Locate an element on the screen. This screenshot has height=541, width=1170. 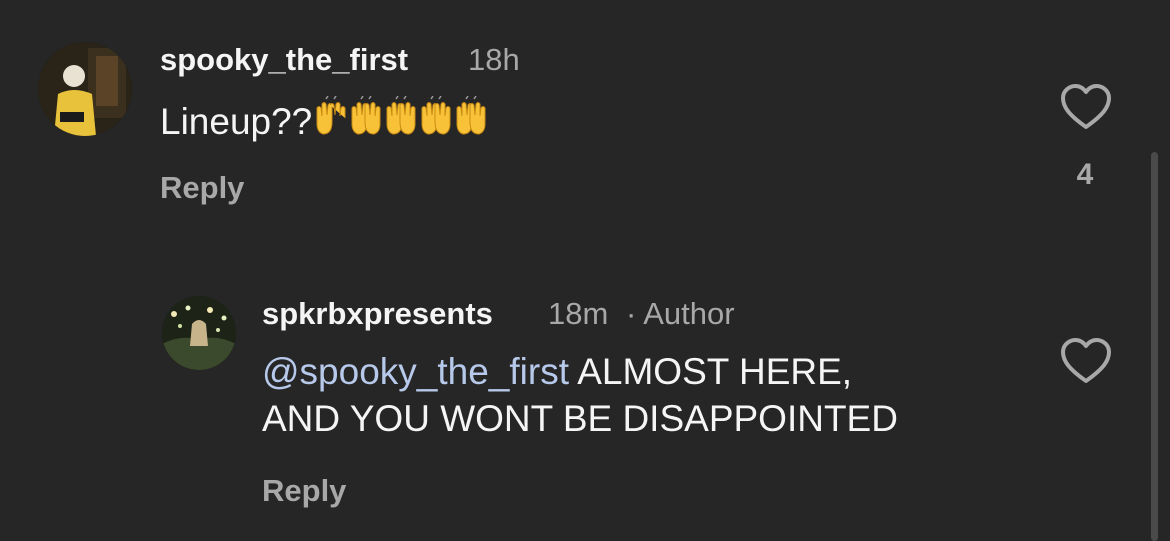
comment-text: AND YOU WONT BE DISAPPOINTED is located at coordinates (580, 419).